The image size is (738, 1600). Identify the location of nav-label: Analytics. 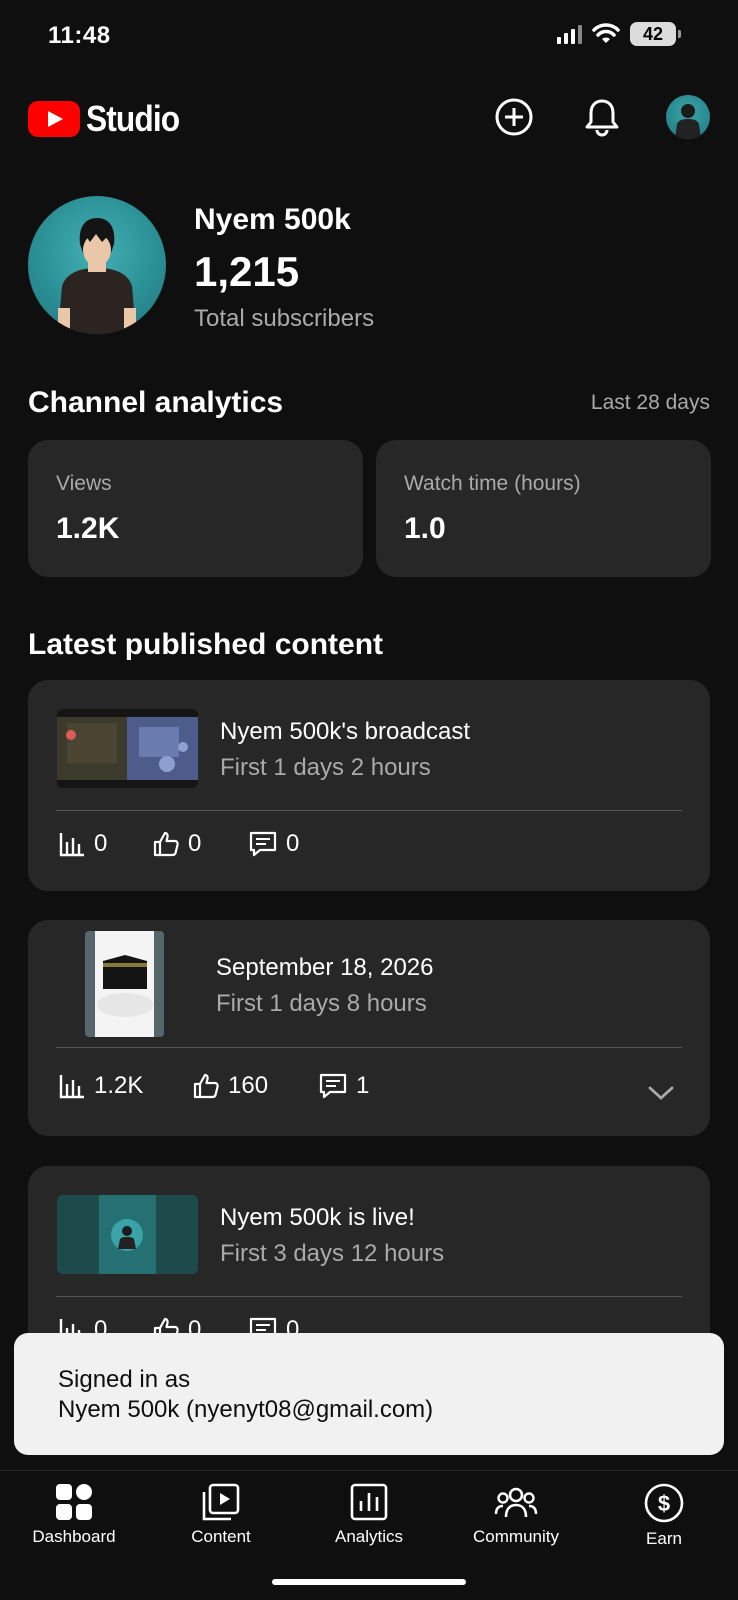
(369, 1536).